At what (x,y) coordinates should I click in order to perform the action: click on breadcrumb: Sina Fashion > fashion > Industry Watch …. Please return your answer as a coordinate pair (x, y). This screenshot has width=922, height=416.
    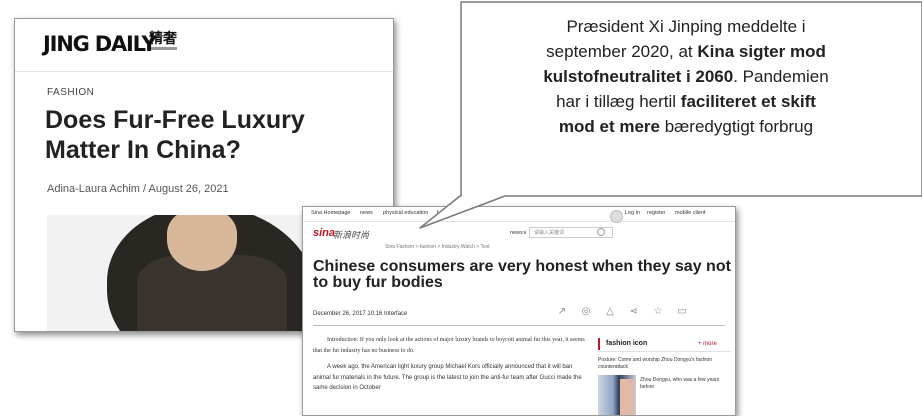
    Looking at the image, I should click on (437, 247).